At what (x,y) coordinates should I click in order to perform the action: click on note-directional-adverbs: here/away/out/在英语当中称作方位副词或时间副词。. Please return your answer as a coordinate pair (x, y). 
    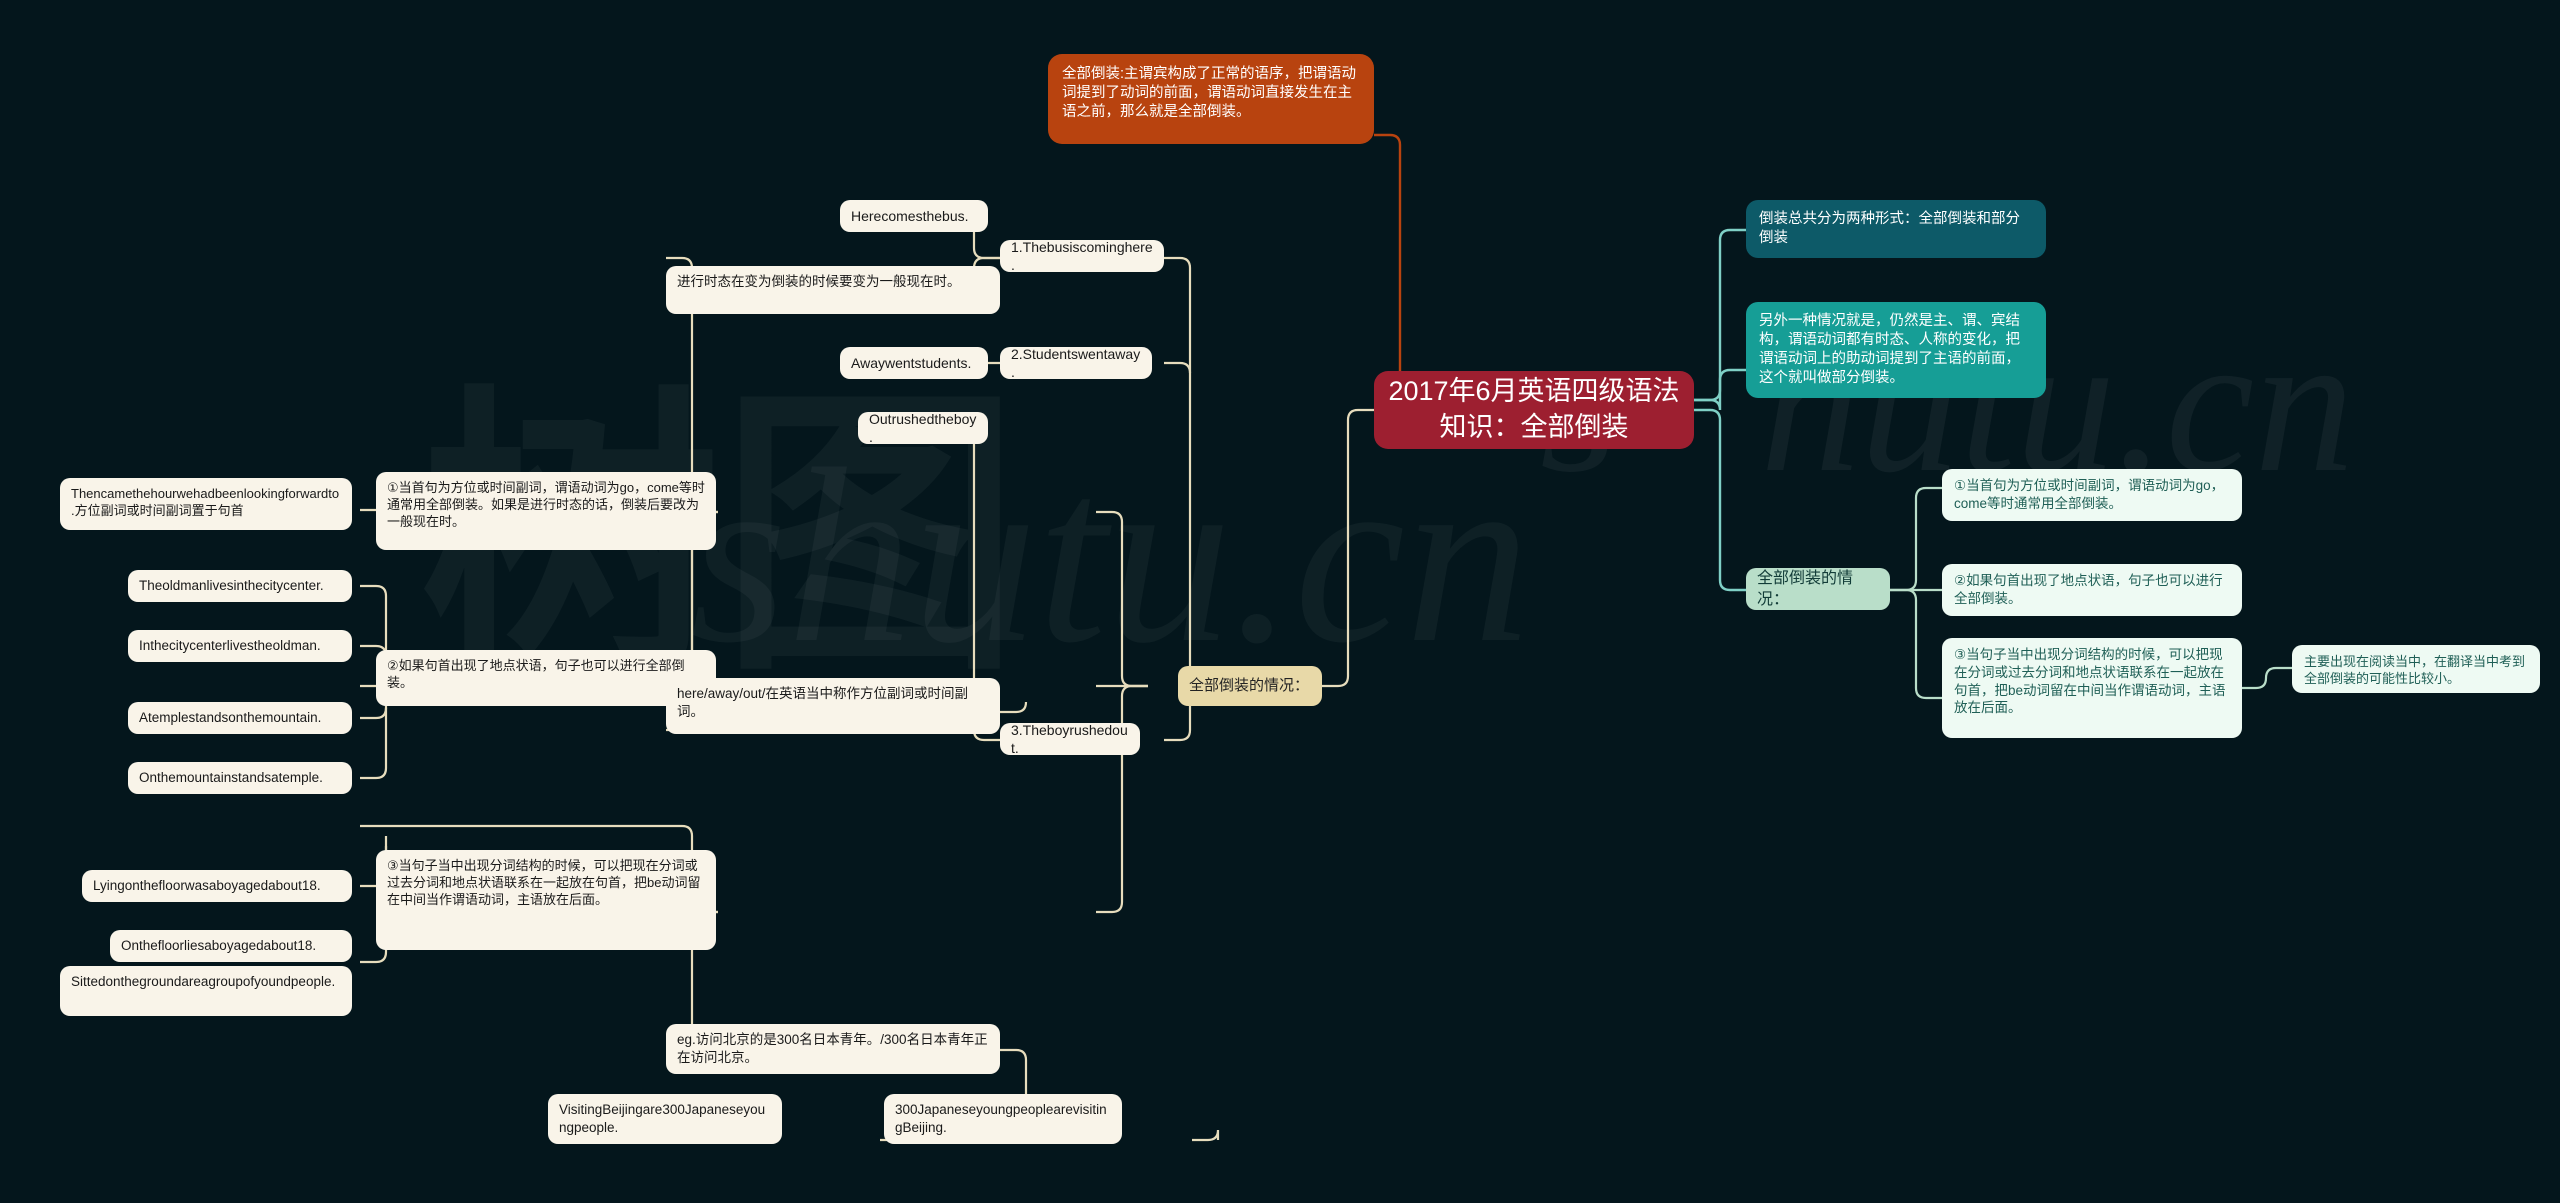
    Looking at the image, I should click on (833, 706).